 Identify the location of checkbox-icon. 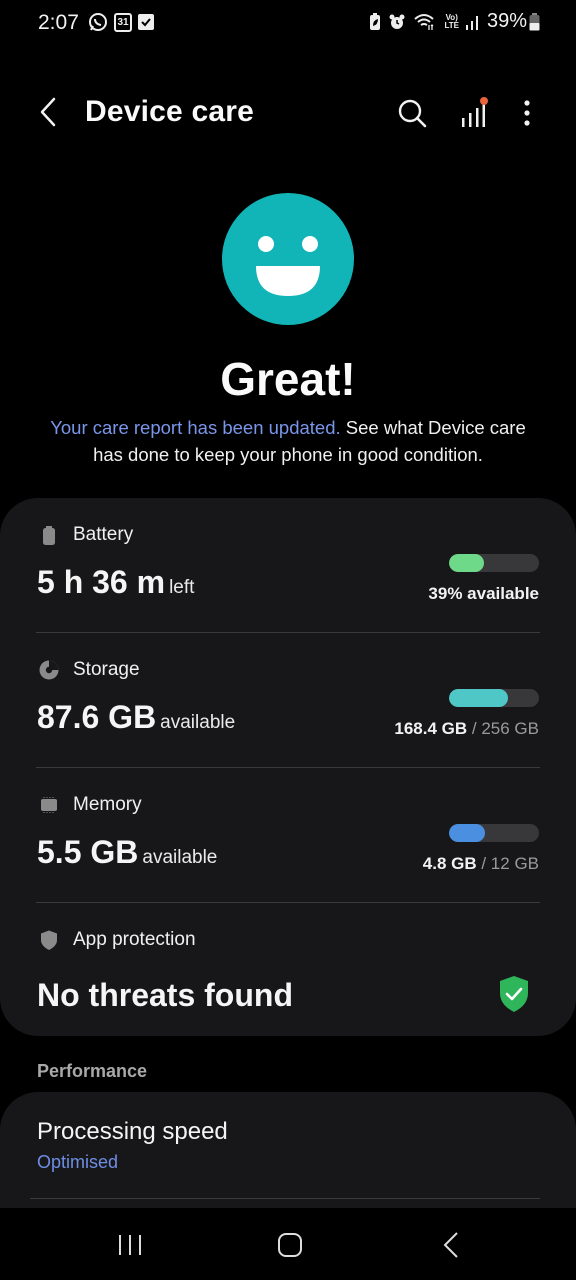
(146, 22).